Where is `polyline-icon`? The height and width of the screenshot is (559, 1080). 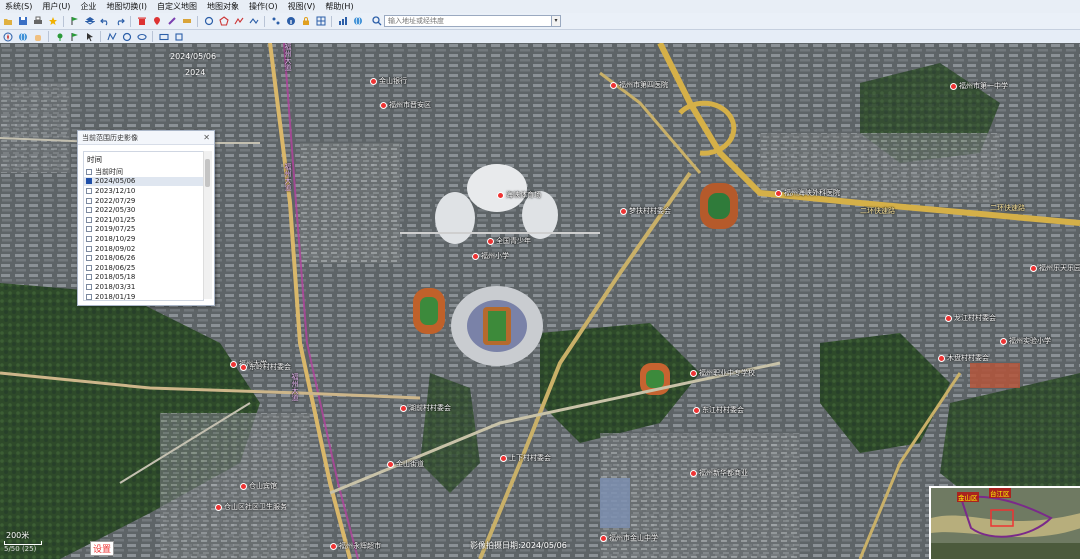
polyline-icon is located at coordinates (112, 37).